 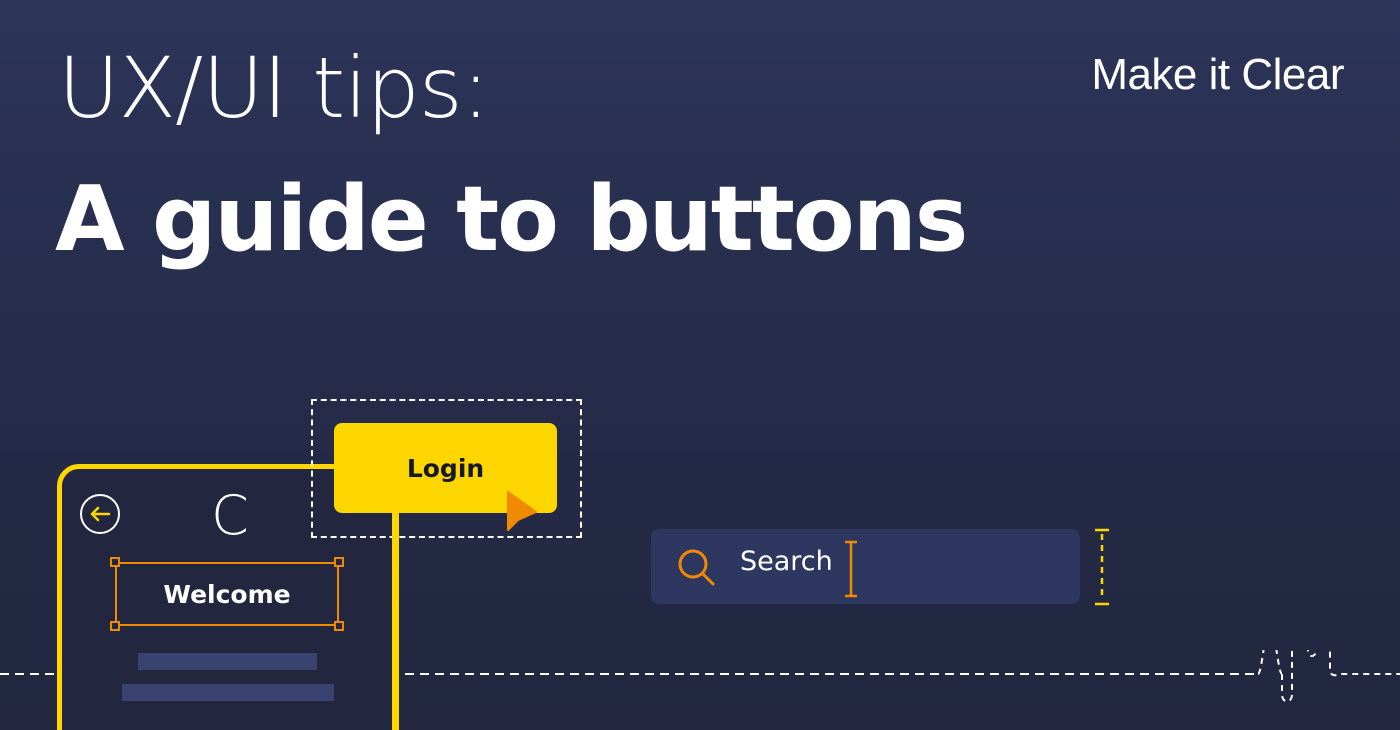 What do you see at coordinates (230, 515) in the screenshot?
I see `app-logo-letter: C` at bounding box center [230, 515].